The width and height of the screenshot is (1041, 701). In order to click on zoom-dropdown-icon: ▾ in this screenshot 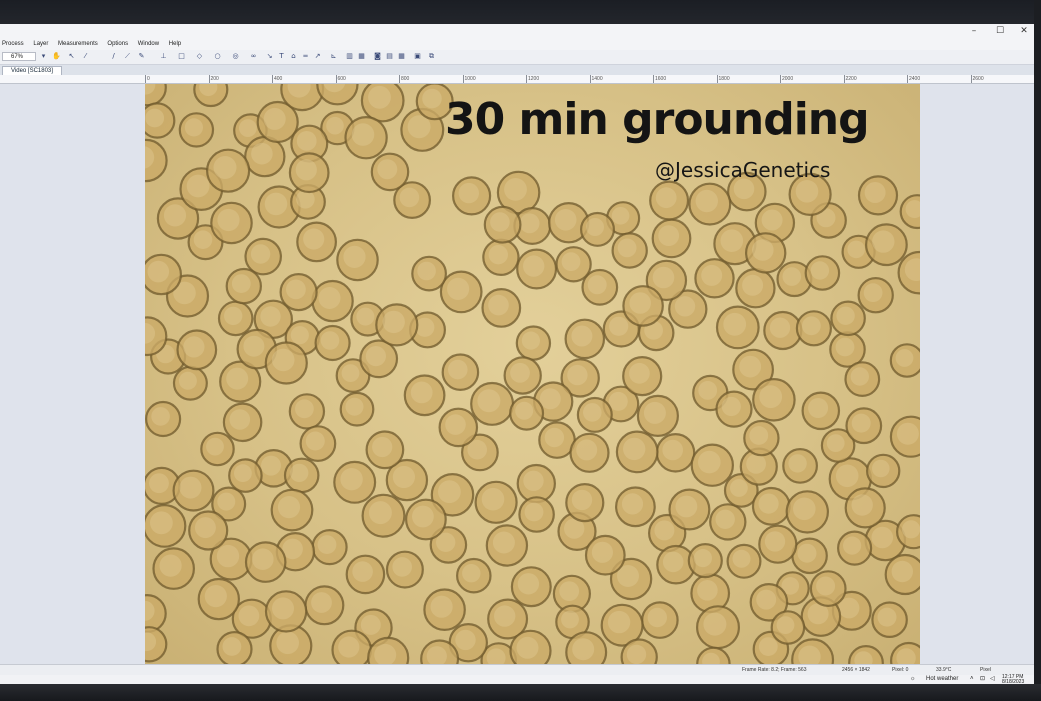, I will do `click(43, 56)`.